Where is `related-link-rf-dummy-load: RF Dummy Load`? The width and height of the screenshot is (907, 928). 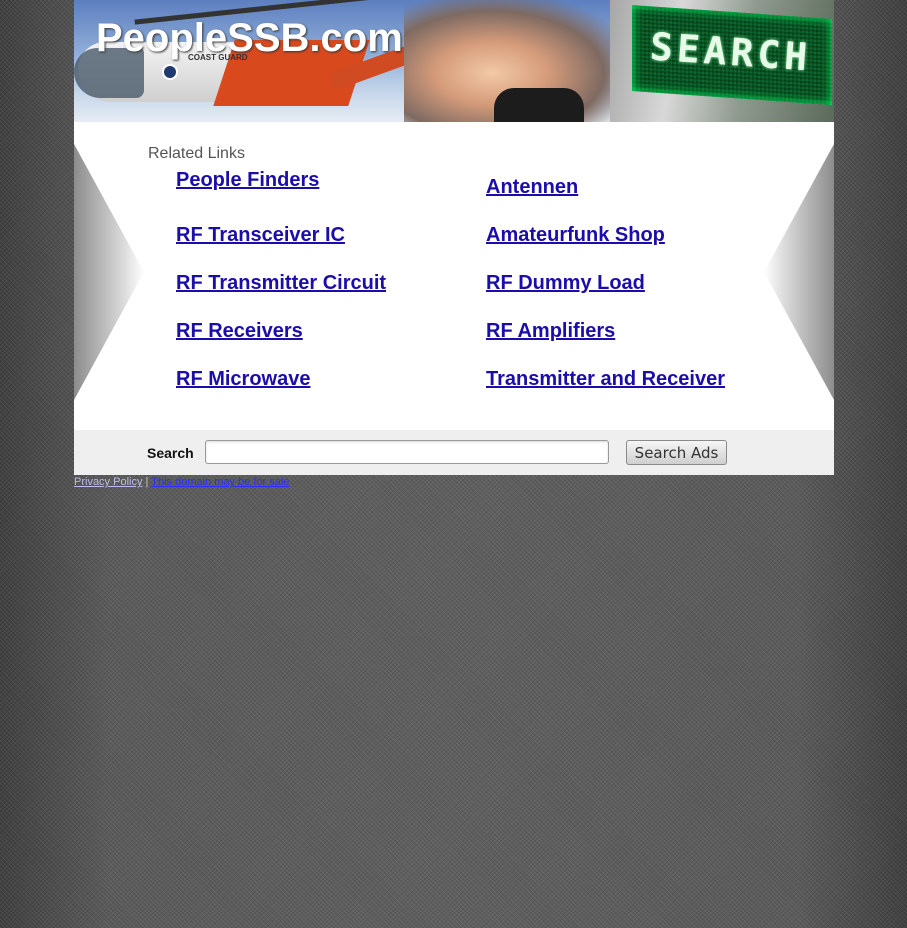
related-link-rf-dummy-load: RF Dummy Load is located at coordinates (565, 283).